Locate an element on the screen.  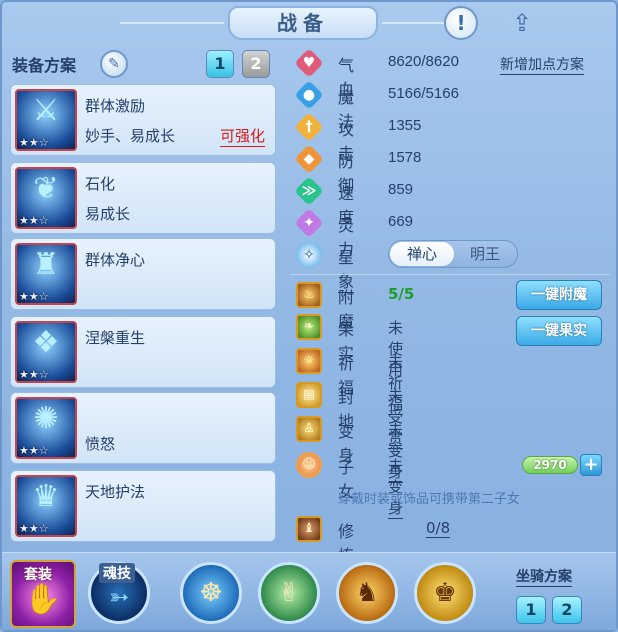
skill-card-5: ✺ ★★☆ 愤怒 is located at coordinates (143, 428).